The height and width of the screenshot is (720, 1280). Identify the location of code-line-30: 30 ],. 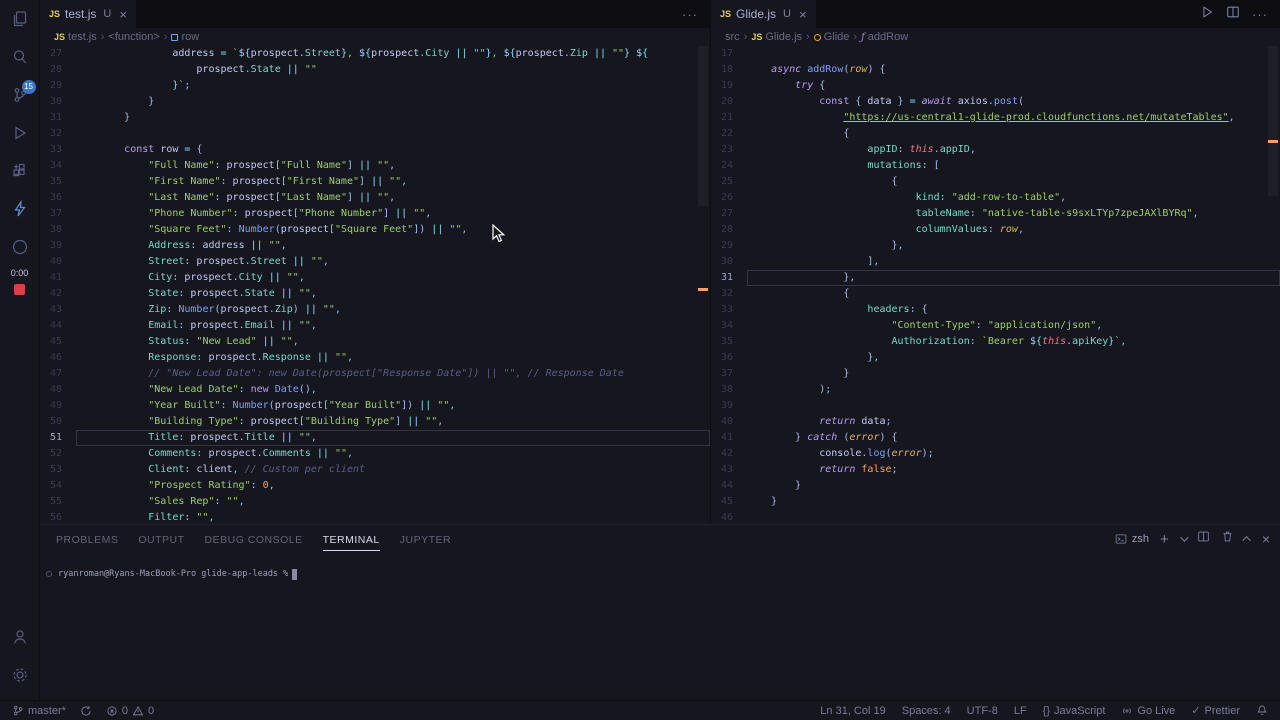
(995, 262).